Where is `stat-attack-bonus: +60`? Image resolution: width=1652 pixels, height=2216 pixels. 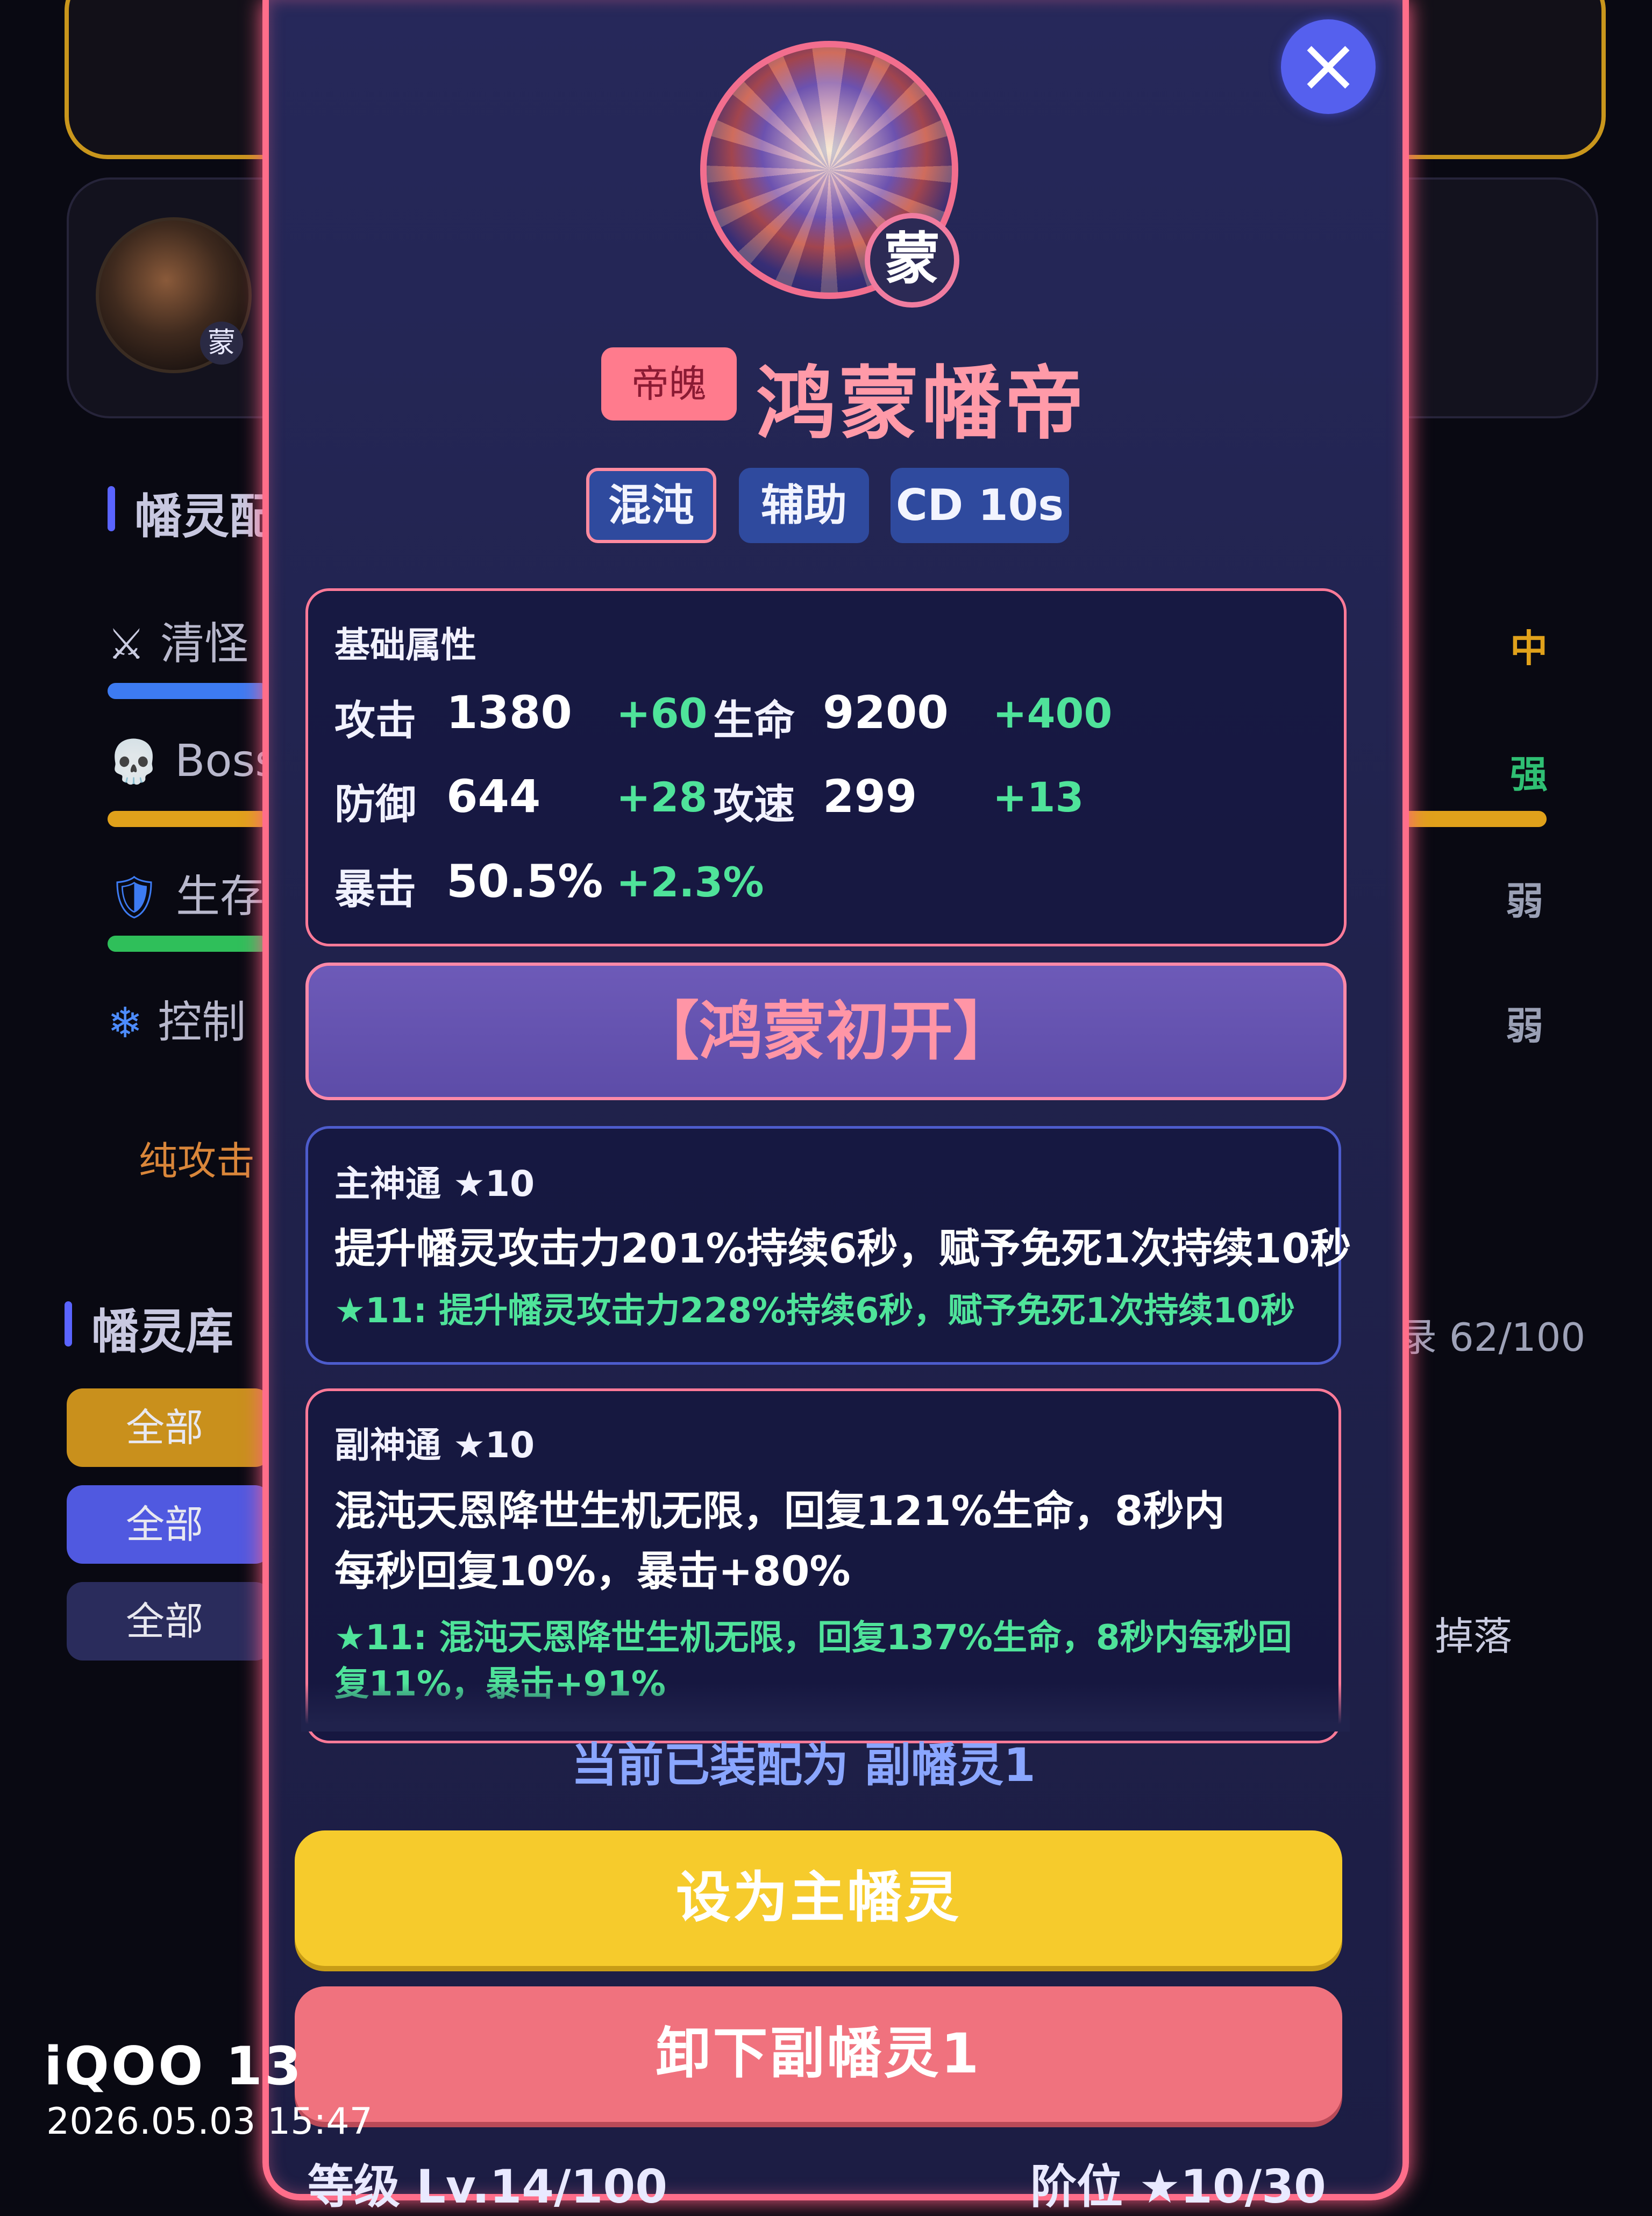 stat-attack-bonus: +60 is located at coordinates (662, 713).